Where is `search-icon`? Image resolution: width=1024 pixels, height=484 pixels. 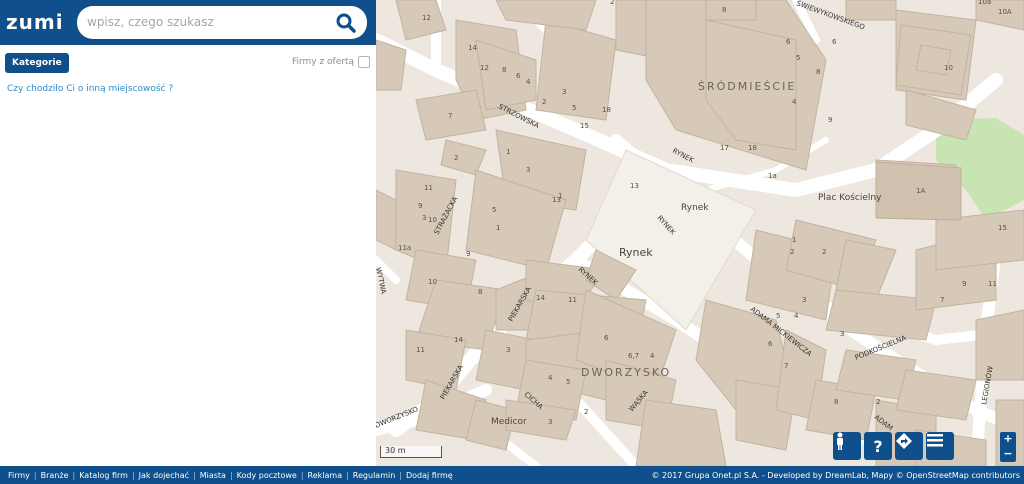
search-icon is located at coordinates (346, 23).